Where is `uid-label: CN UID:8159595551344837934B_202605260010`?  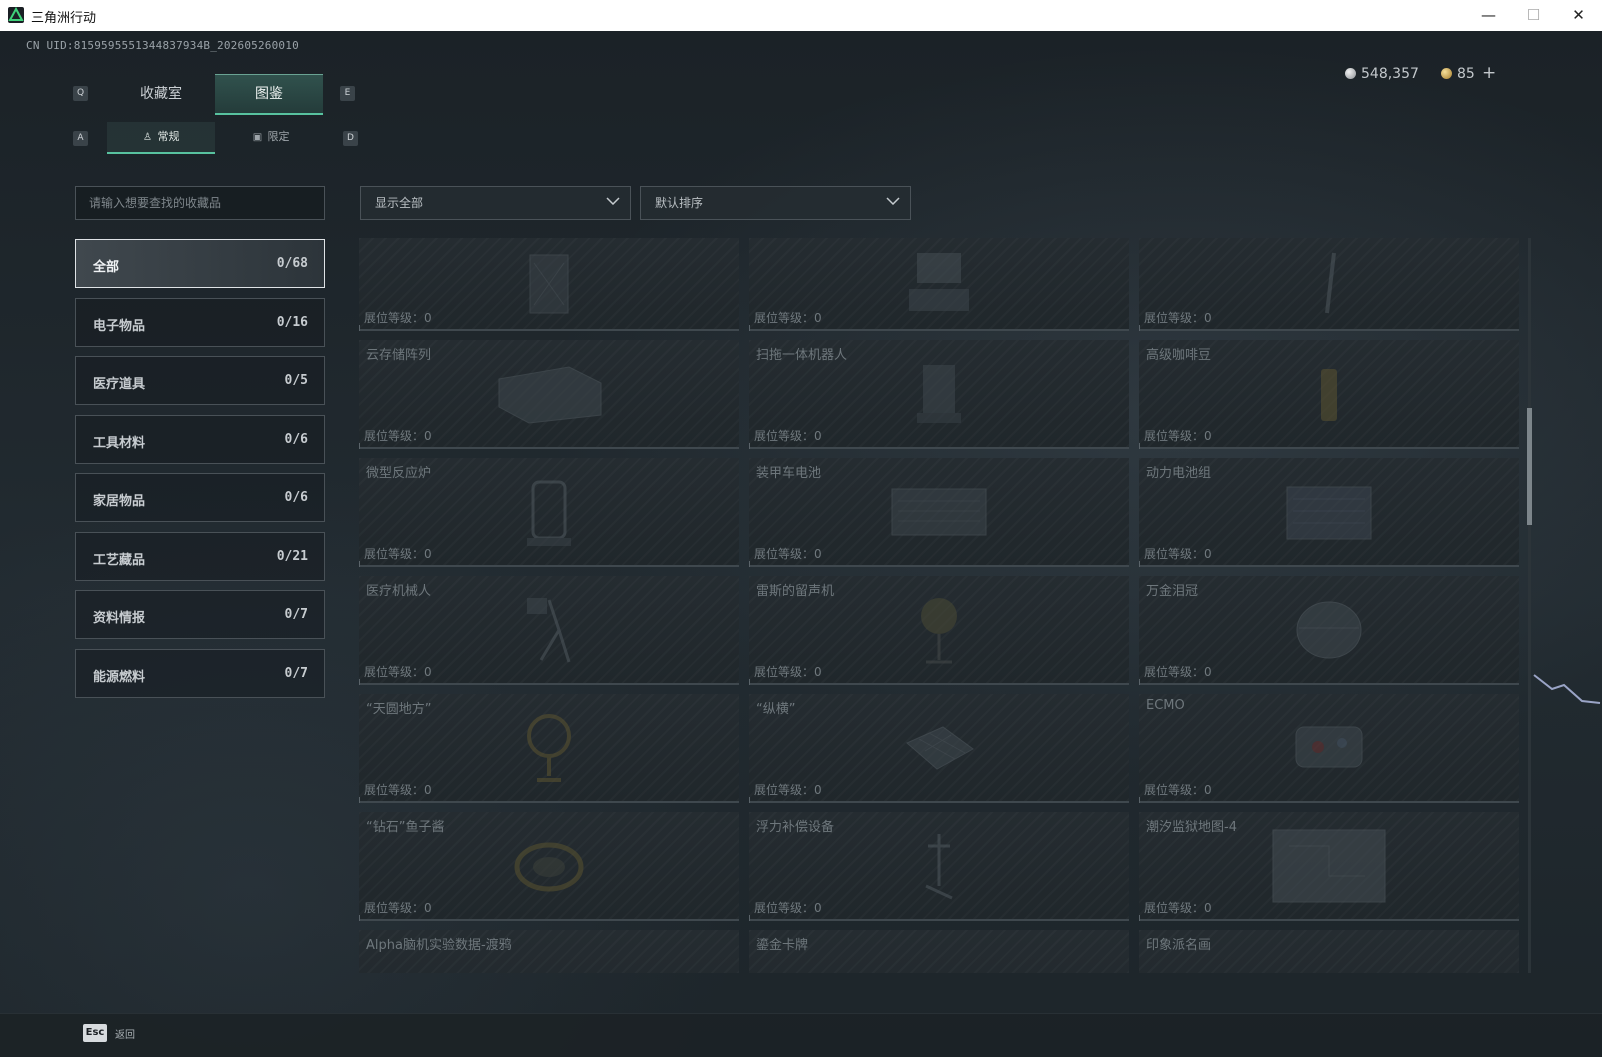 uid-label: CN UID:8159595551344837934B_202605260010 is located at coordinates (162, 45).